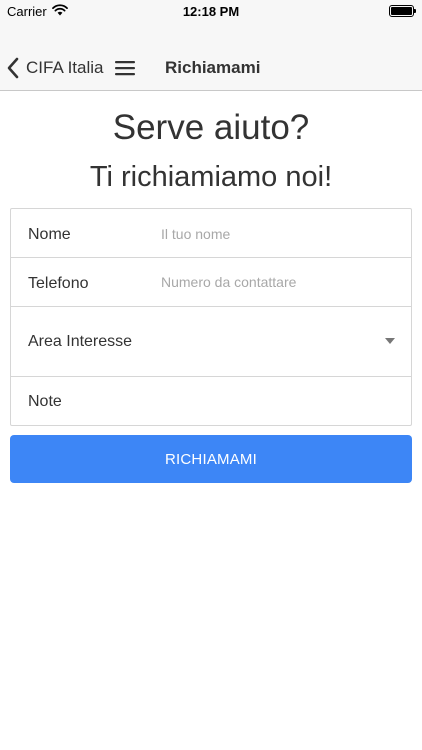 The width and height of the screenshot is (422, 750). I want to click on interest-area-label: Area Interesse, so click(80, 341).